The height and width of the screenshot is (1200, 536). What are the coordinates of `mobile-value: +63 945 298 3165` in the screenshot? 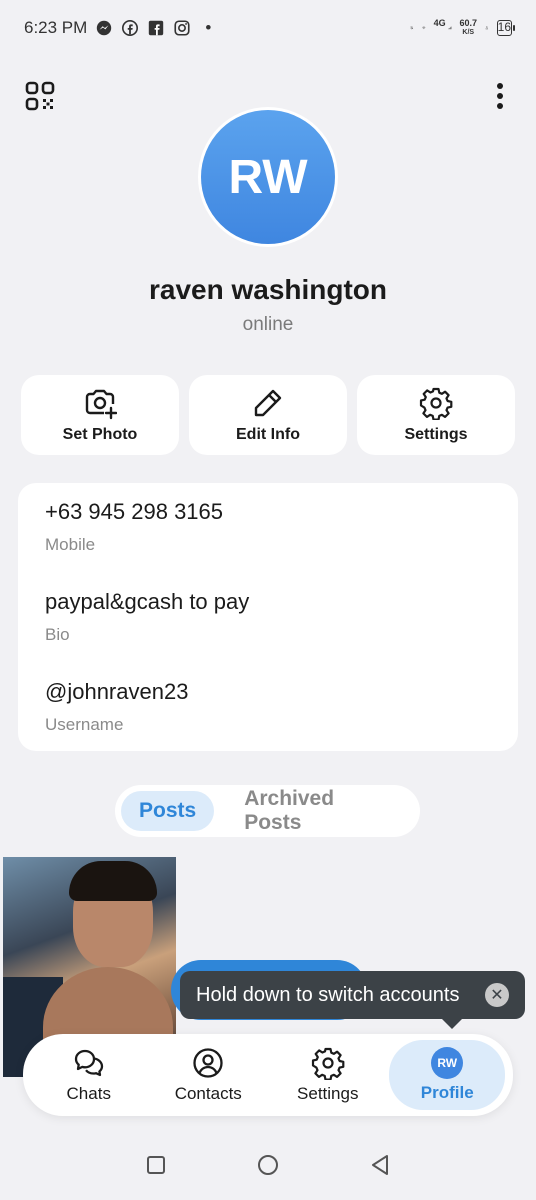 It's located at (134, 511).